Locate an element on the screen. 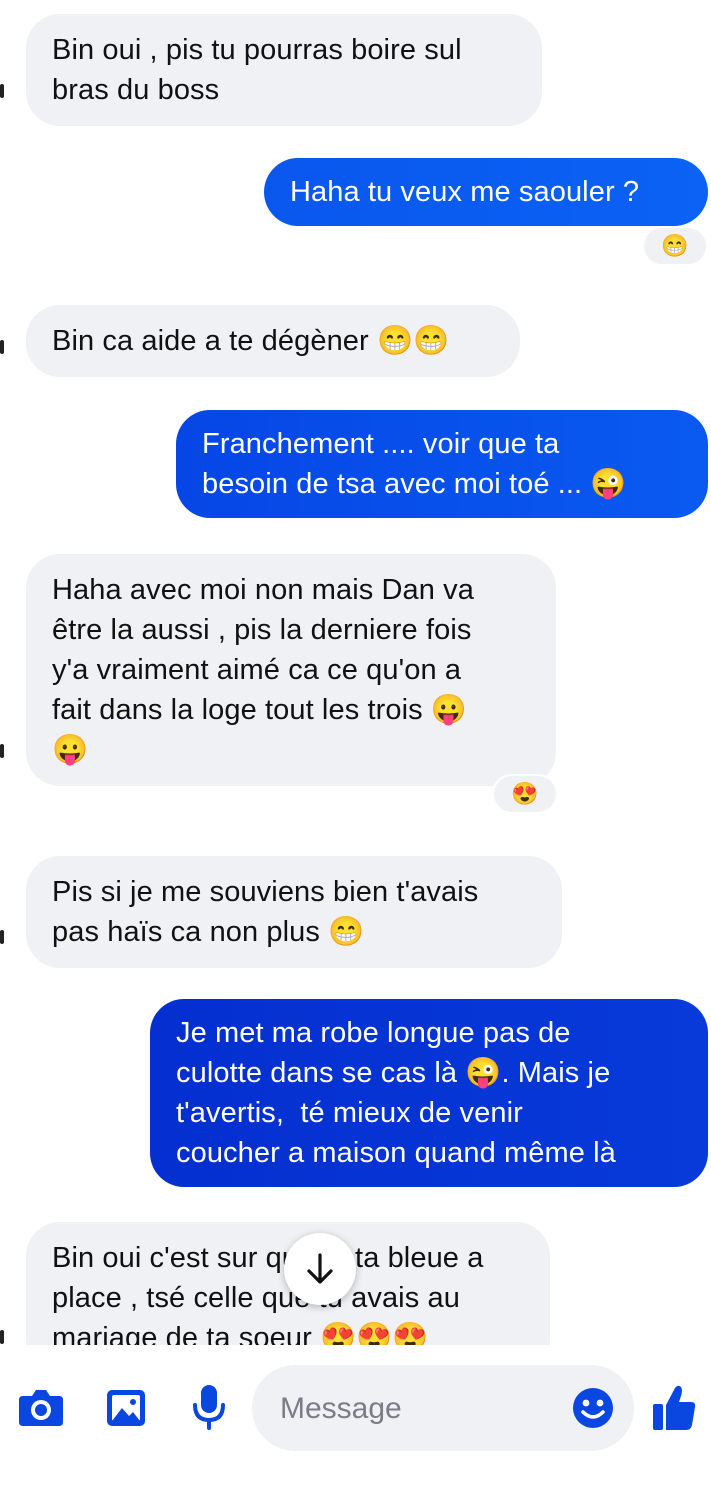 The width and height of the screenshot is (711, 1500). emoji-icon is located at coordinates (593, 1408).